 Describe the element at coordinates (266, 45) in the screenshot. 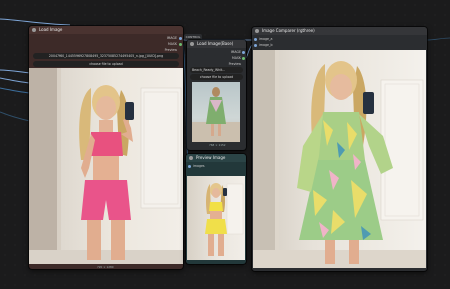

I see `input-image-b-label: image_b` at that location.